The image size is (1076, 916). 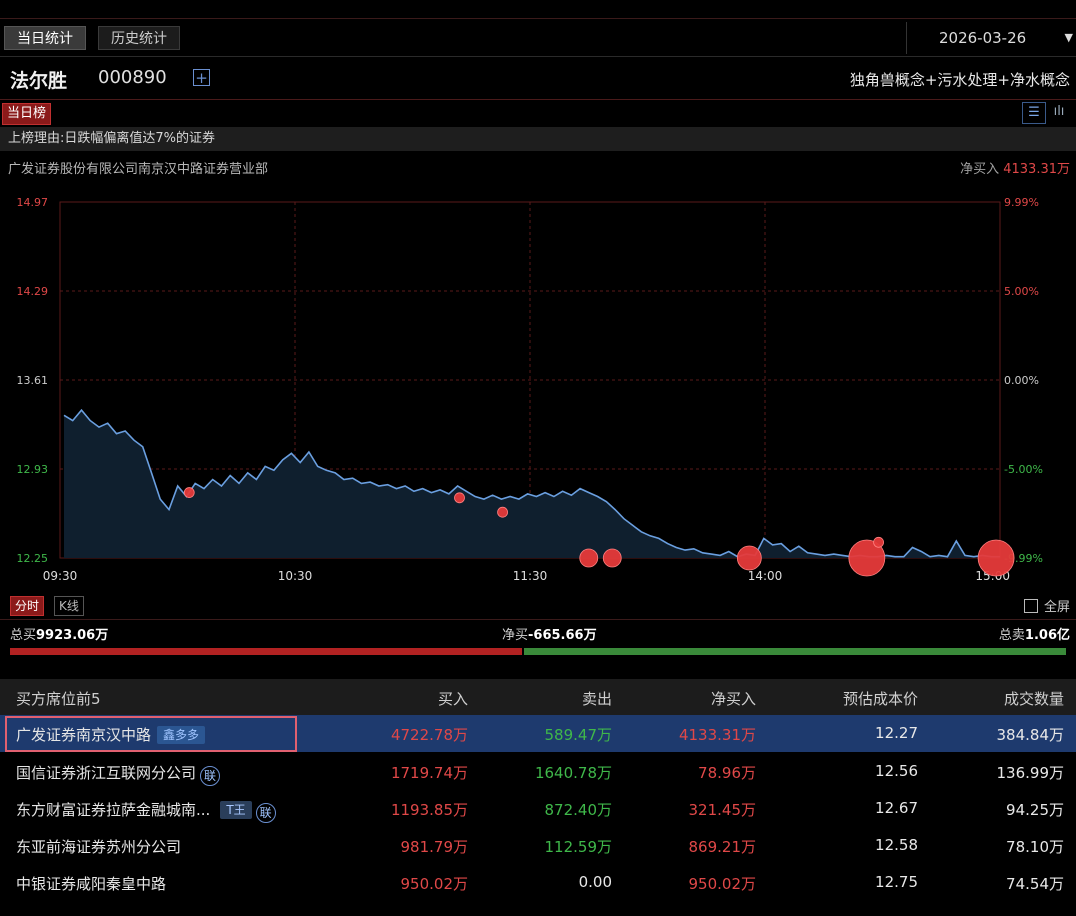 I want to click on header-buy: 买入, so click(x=452, y=699).